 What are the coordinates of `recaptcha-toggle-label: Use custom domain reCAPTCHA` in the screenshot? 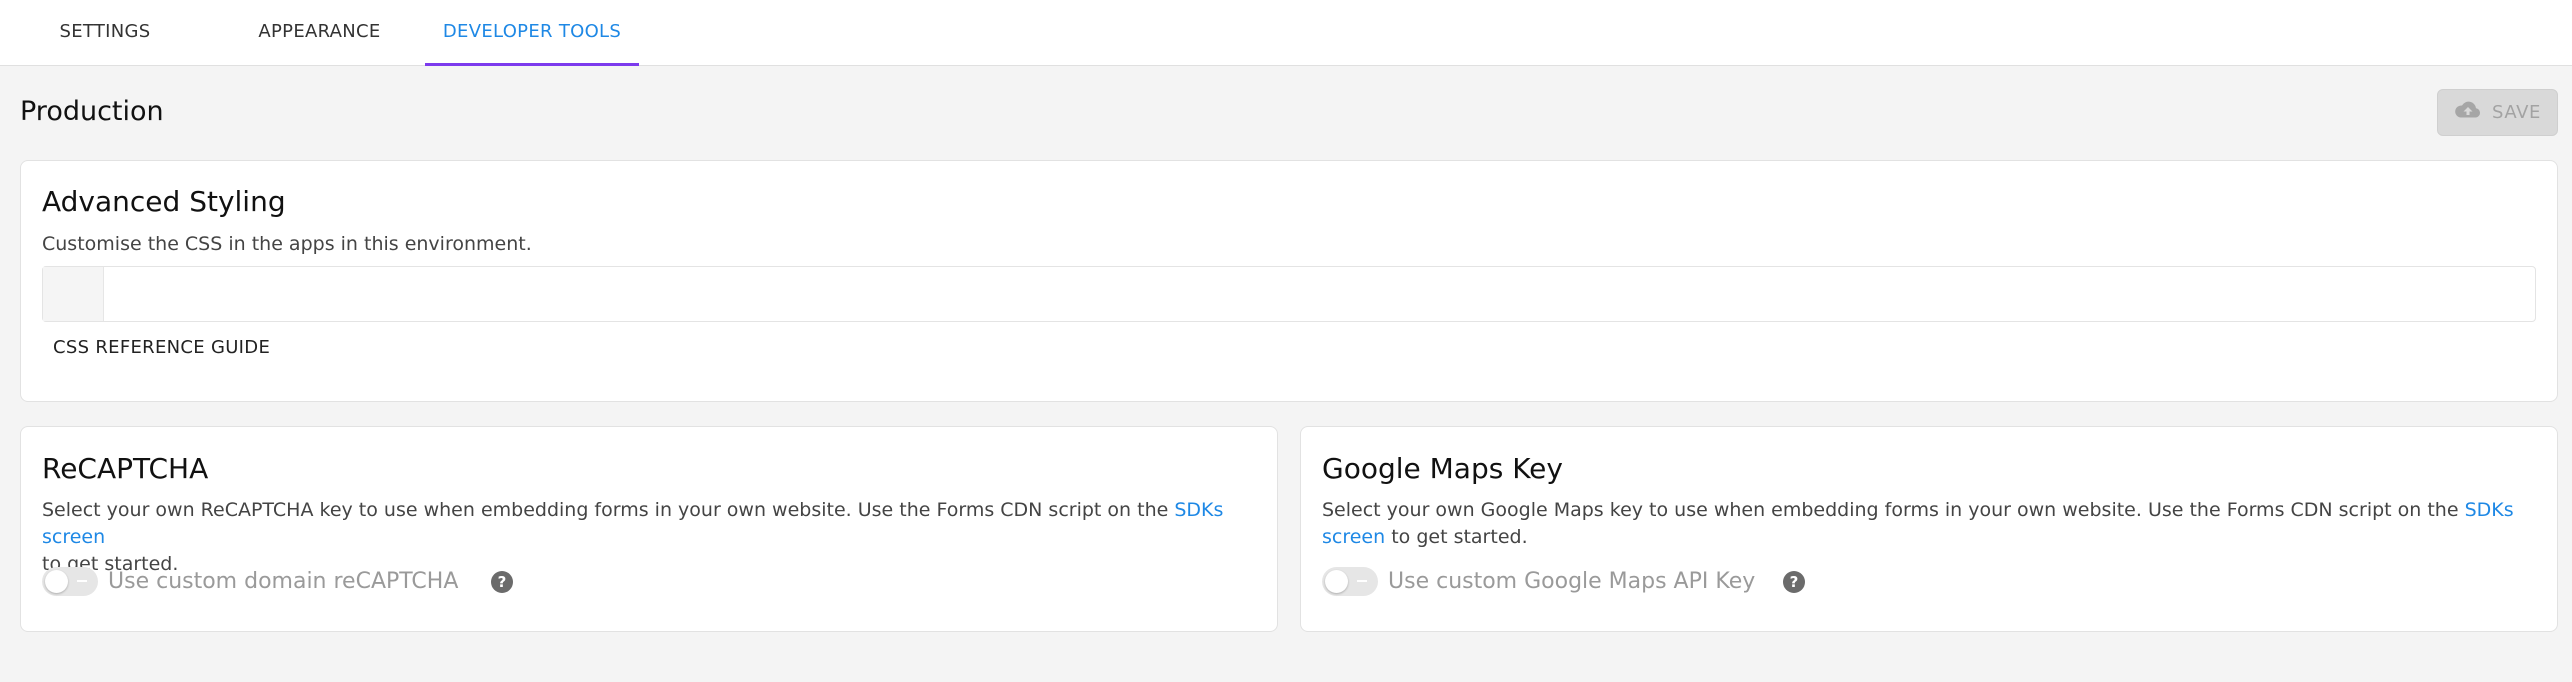 It's located at (283, 581).